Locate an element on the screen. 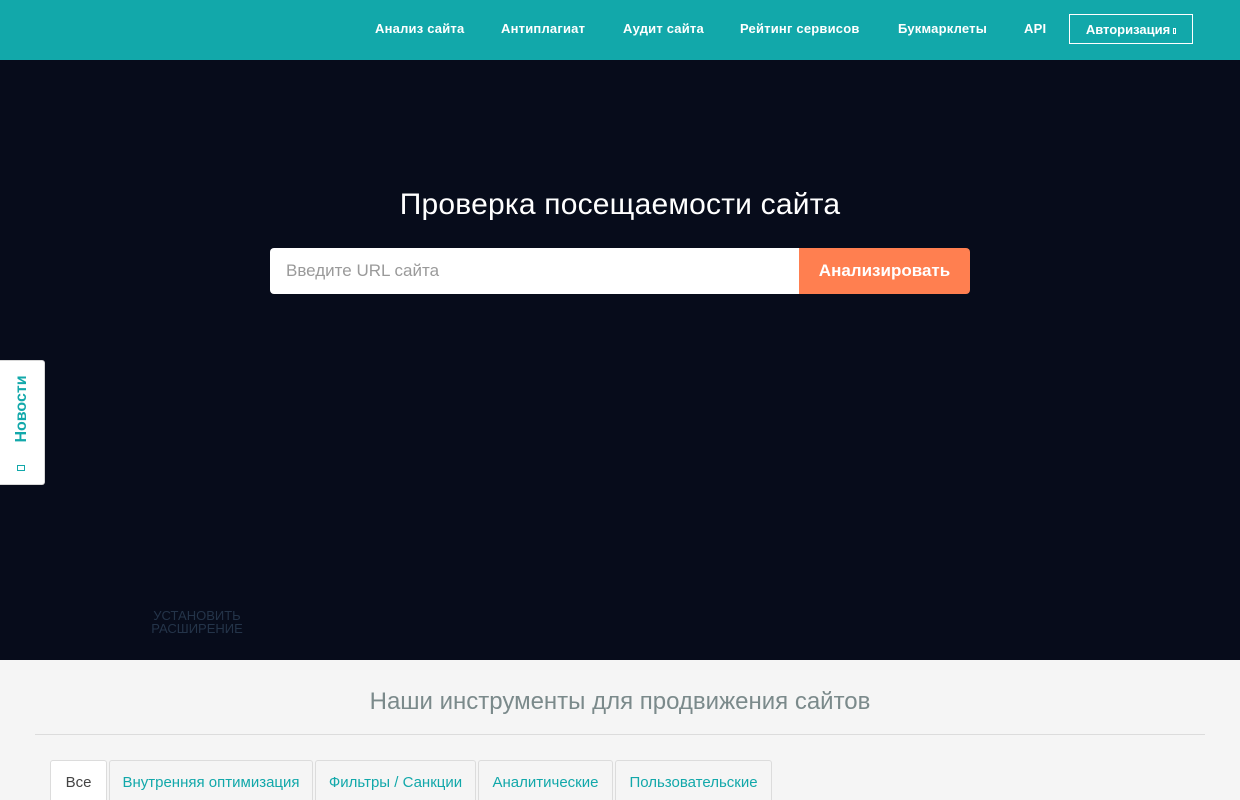 This screenshot has height=800, width=1240. nav-link-site-audit: Аудит сайта is located at coordinates (663, 28).